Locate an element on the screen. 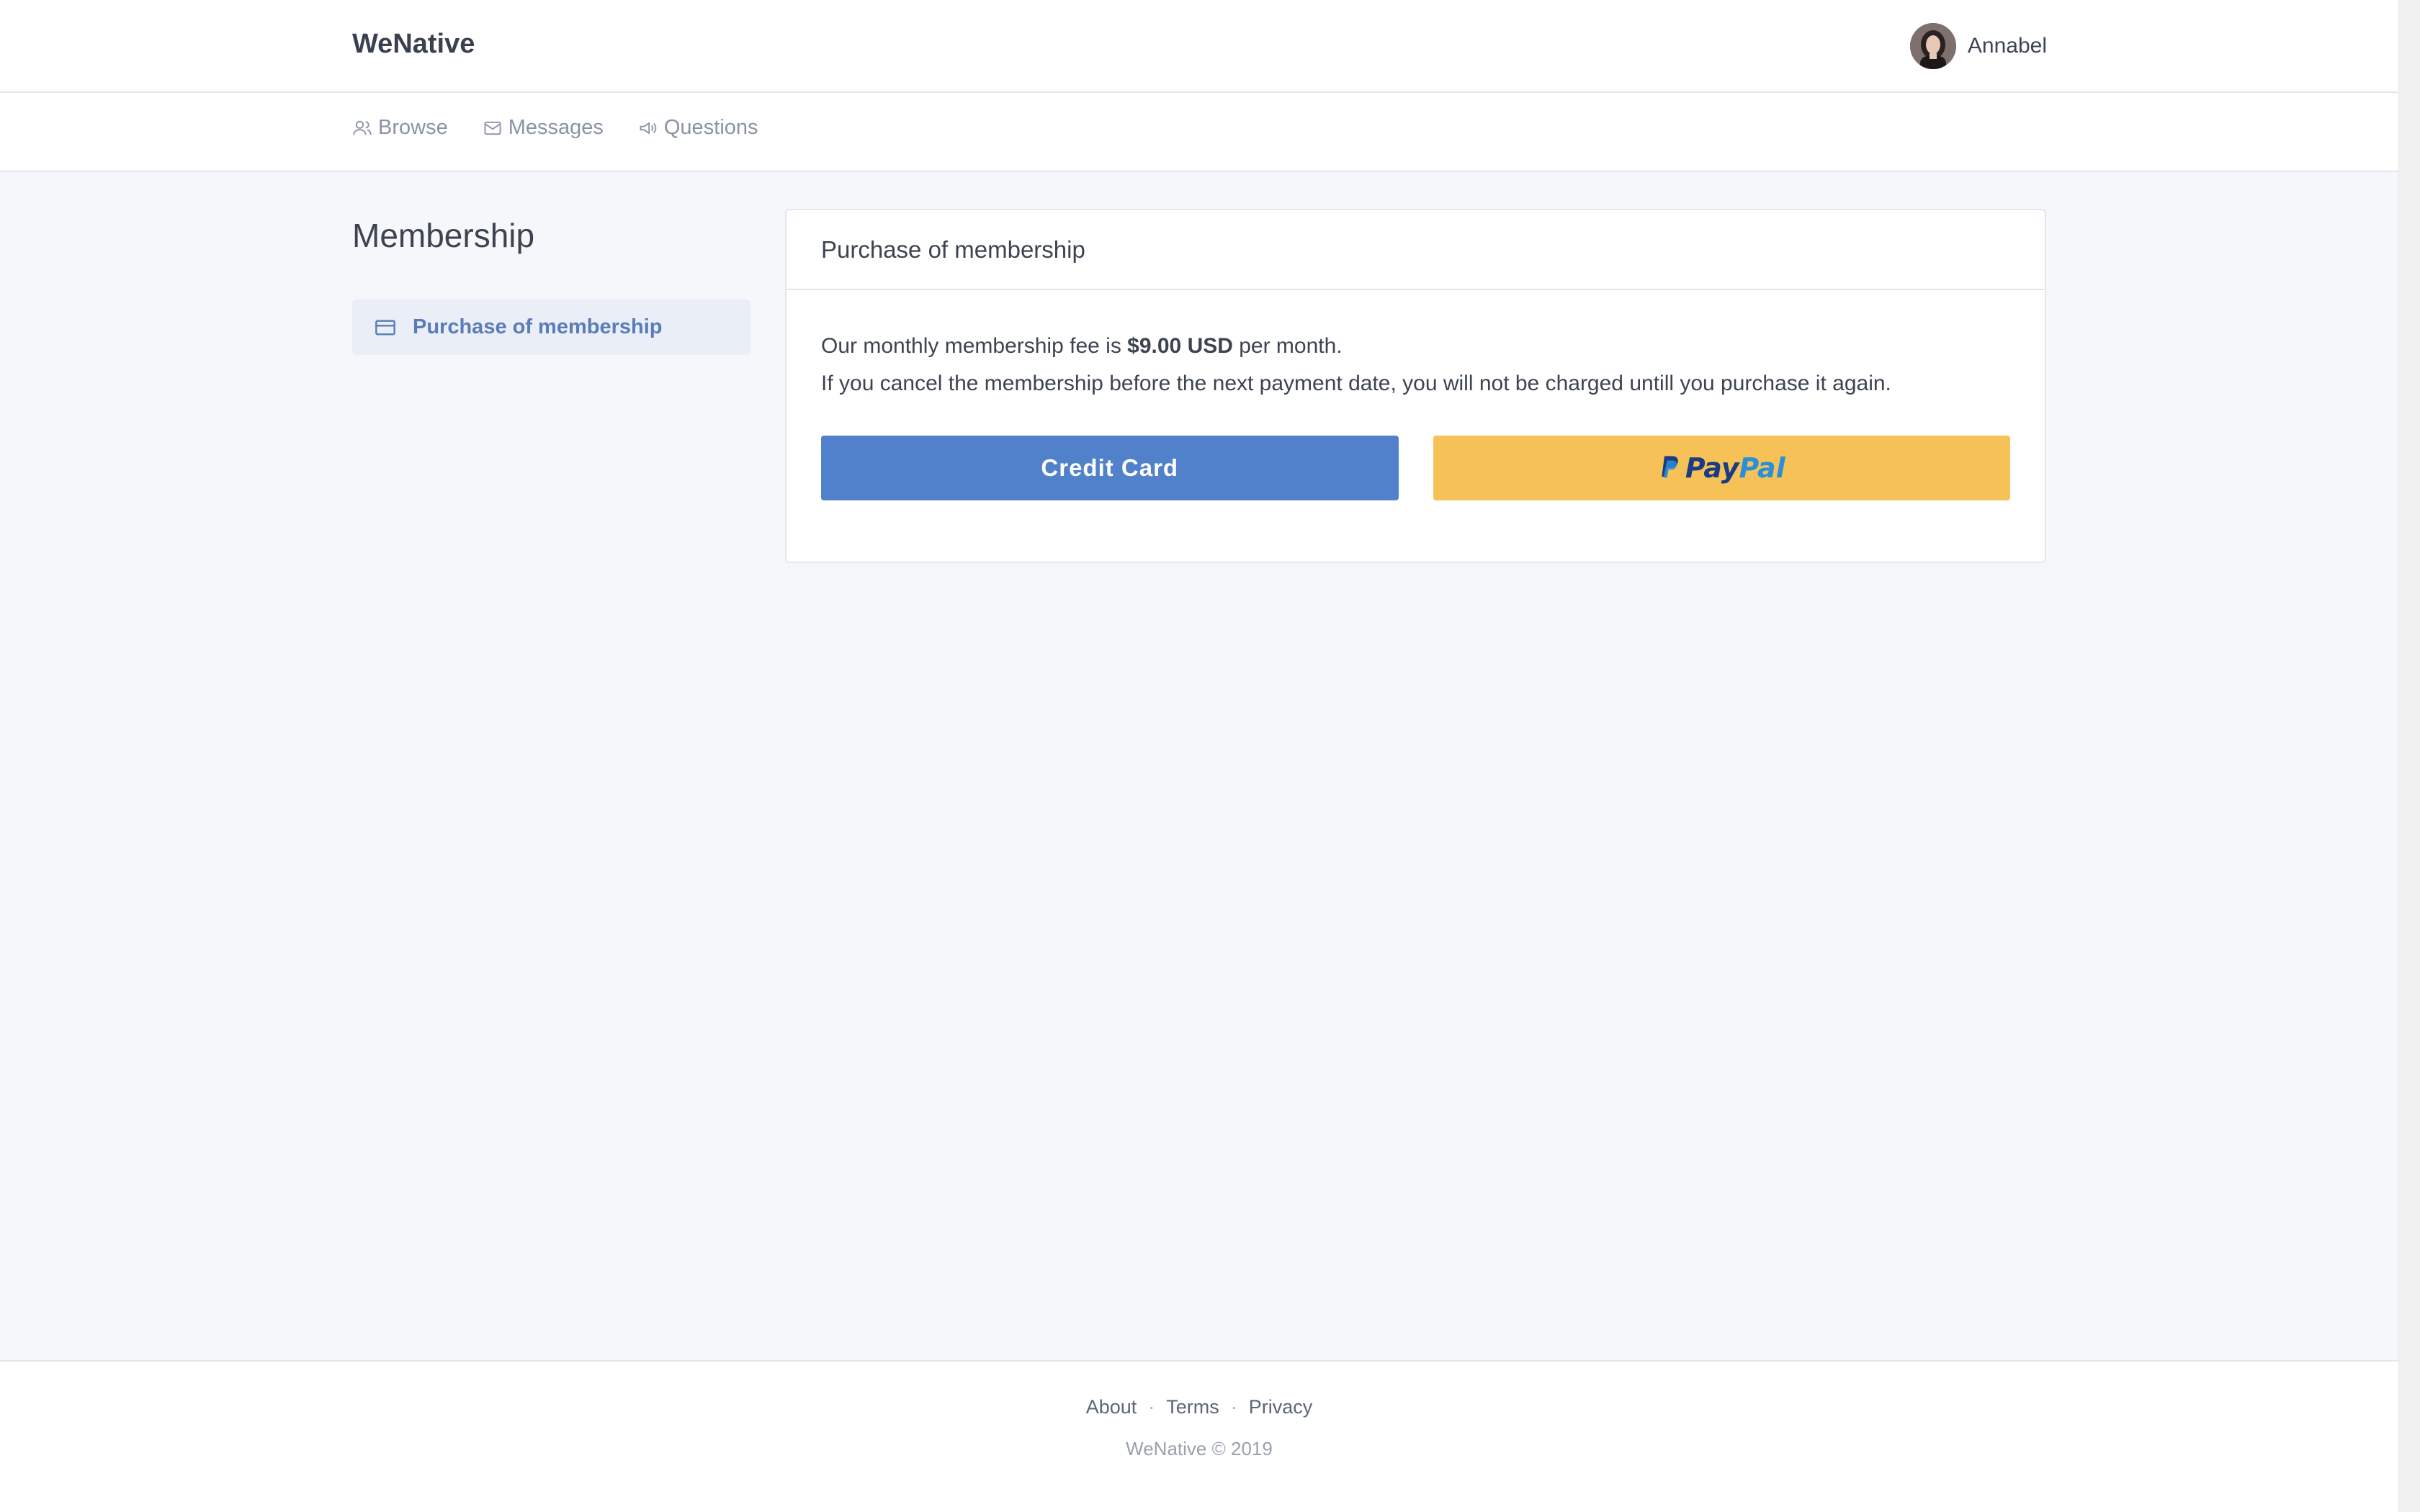 This screenshot has height=1512, width=2420. footer-links: About · Terms · Privacy is located at coordinates (1199, 1407).